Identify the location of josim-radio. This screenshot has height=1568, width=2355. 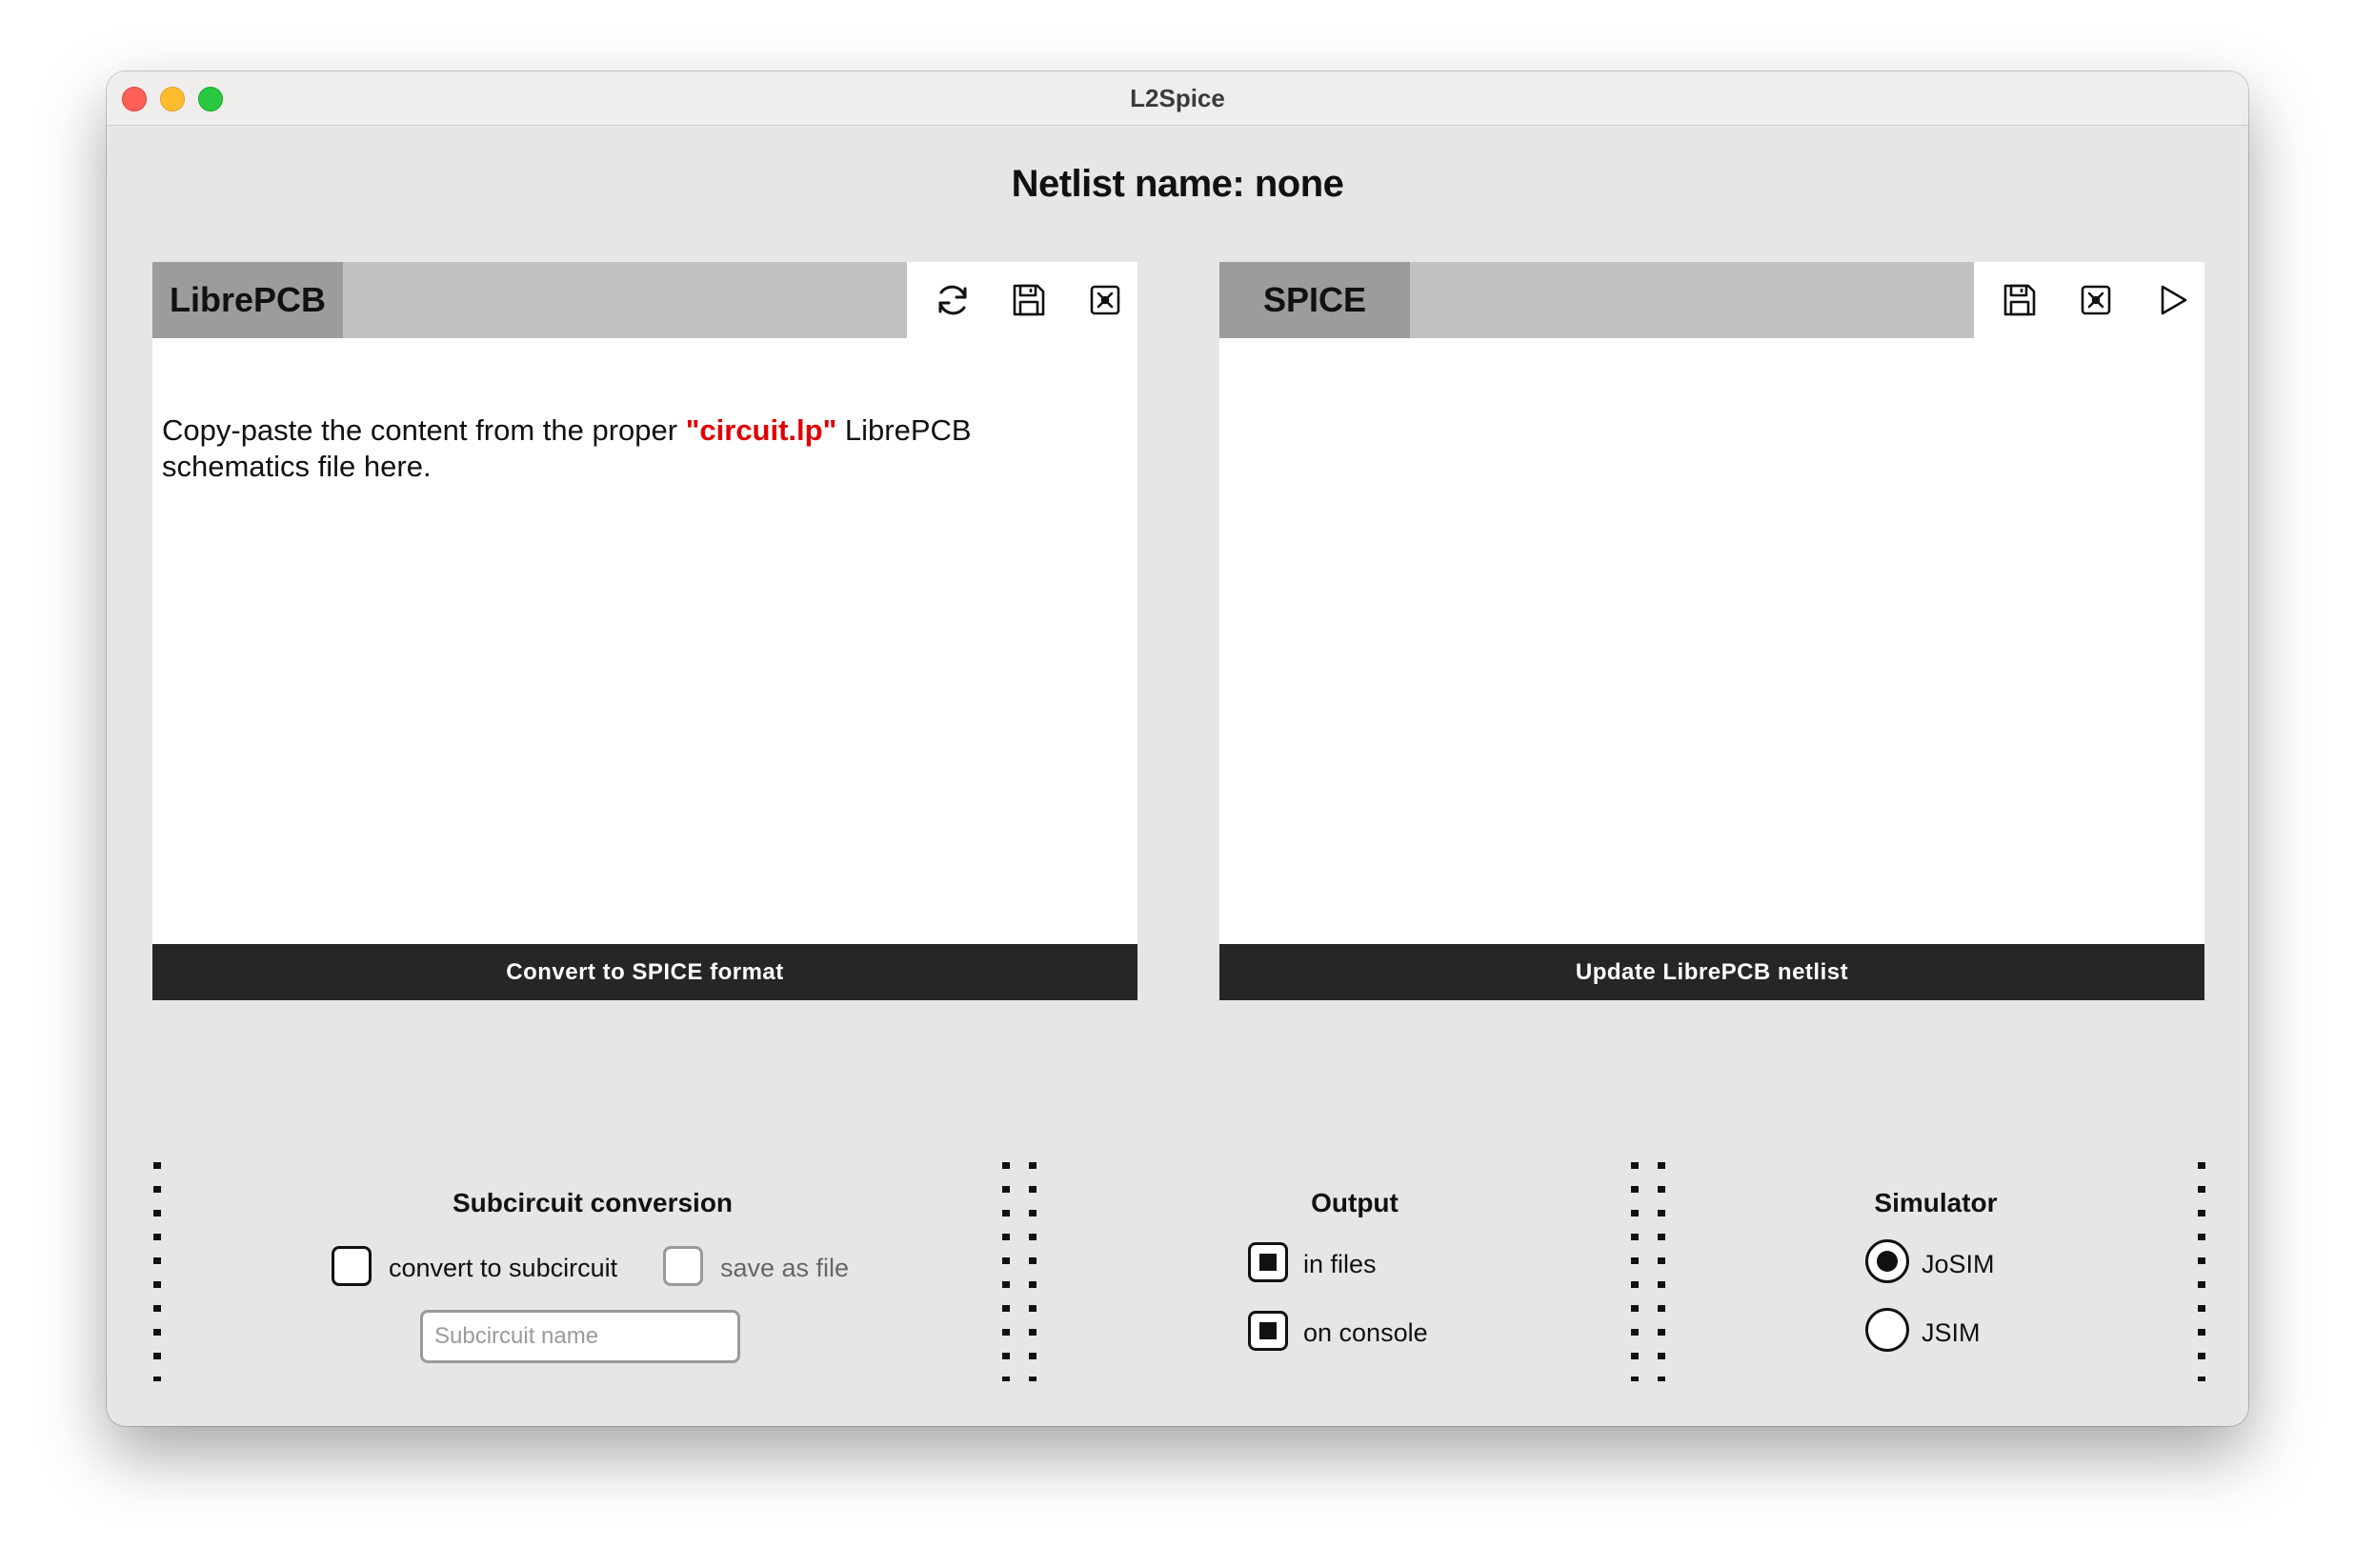
(1887, 1261).